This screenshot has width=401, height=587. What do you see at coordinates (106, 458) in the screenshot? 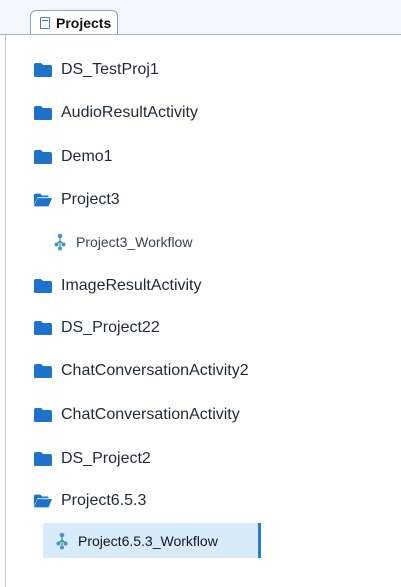
I see `tree-item-label: DS_Project2` at bounding box center [106, 458].